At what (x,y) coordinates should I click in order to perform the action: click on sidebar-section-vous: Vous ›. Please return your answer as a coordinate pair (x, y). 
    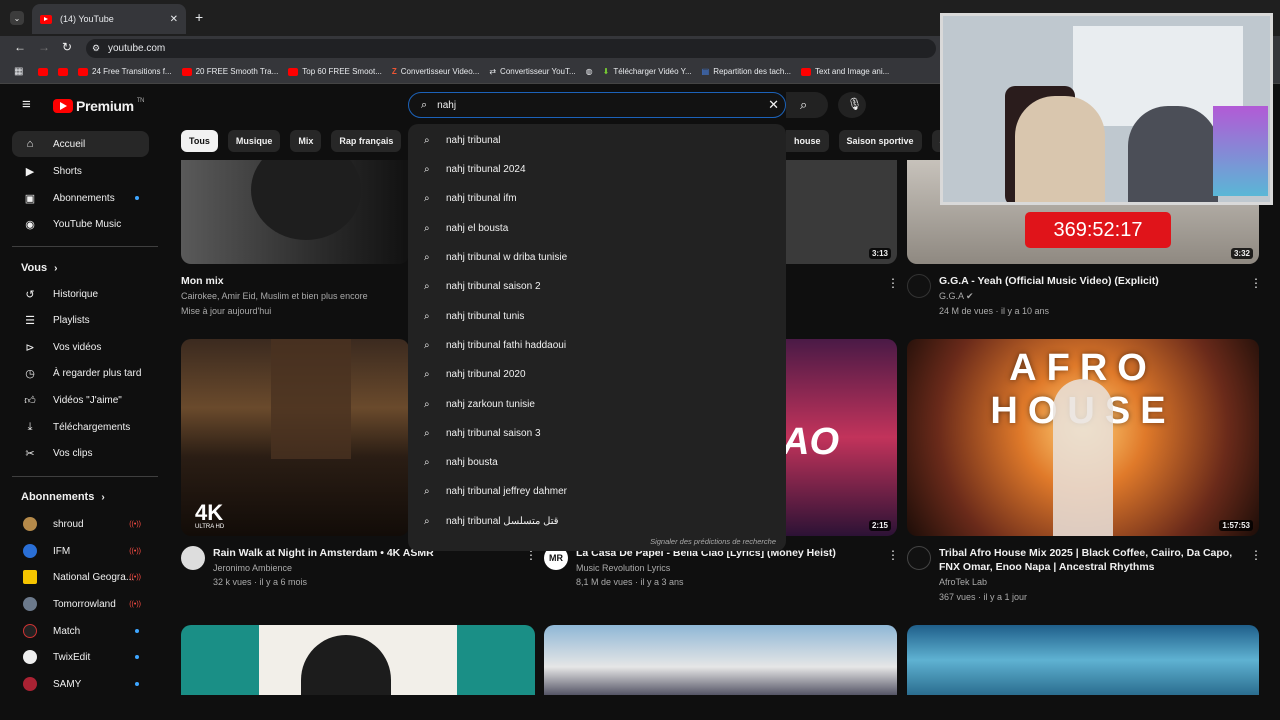
    Looking at the image, I should click on (39, 268).